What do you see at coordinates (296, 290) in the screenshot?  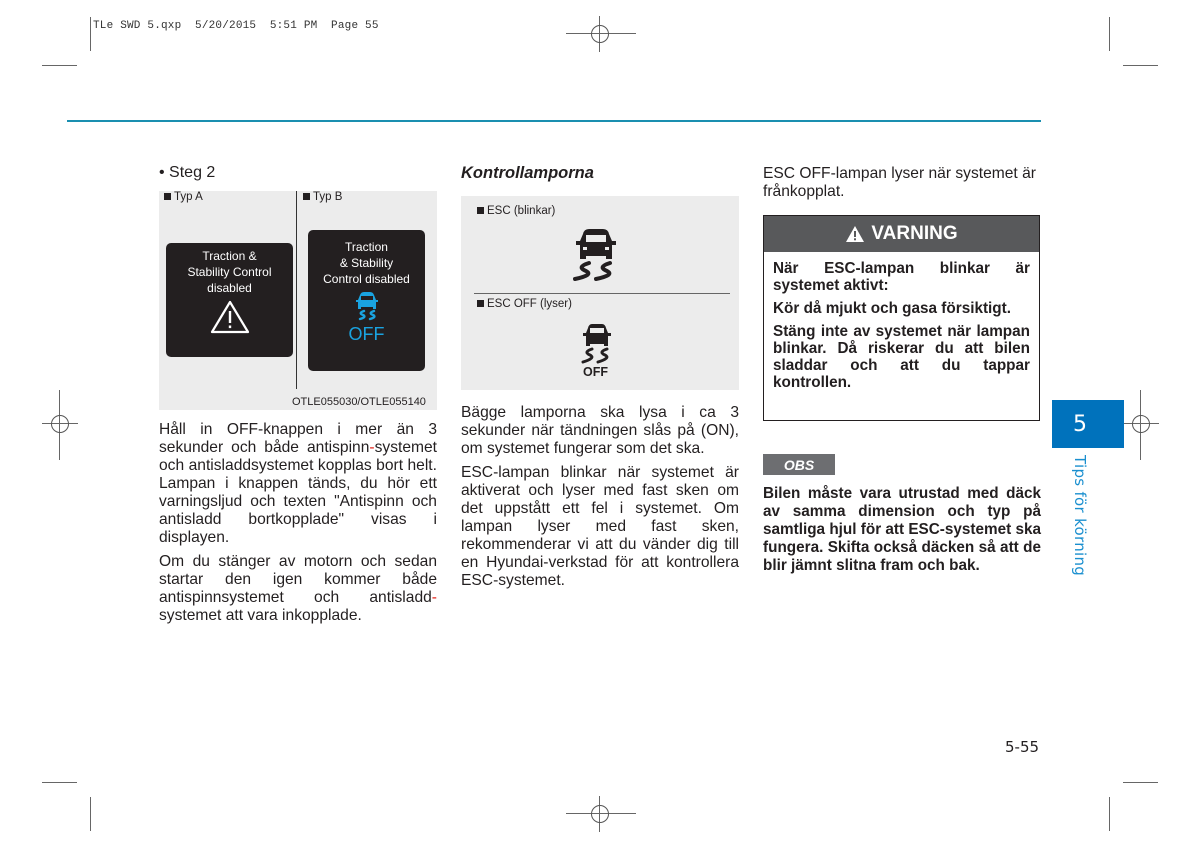 I see `figure-divider` at bounding box center [296, 290].